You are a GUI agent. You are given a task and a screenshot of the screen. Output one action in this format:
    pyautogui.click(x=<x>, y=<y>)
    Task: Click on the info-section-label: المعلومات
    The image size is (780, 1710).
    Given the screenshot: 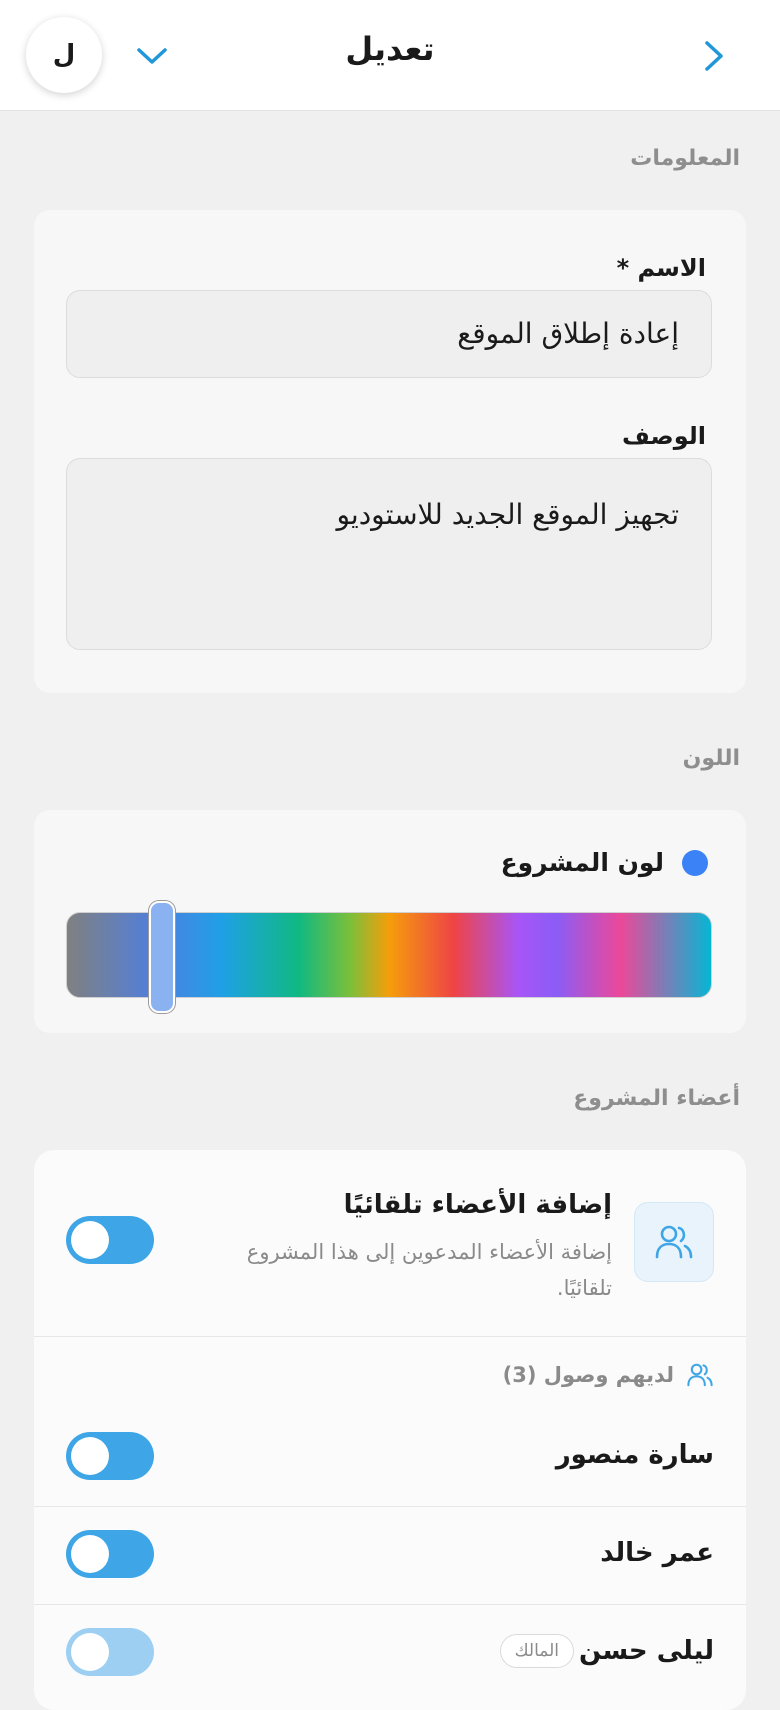 What is the action you would take?
    pyautogui.click(x=685, y=158)
    